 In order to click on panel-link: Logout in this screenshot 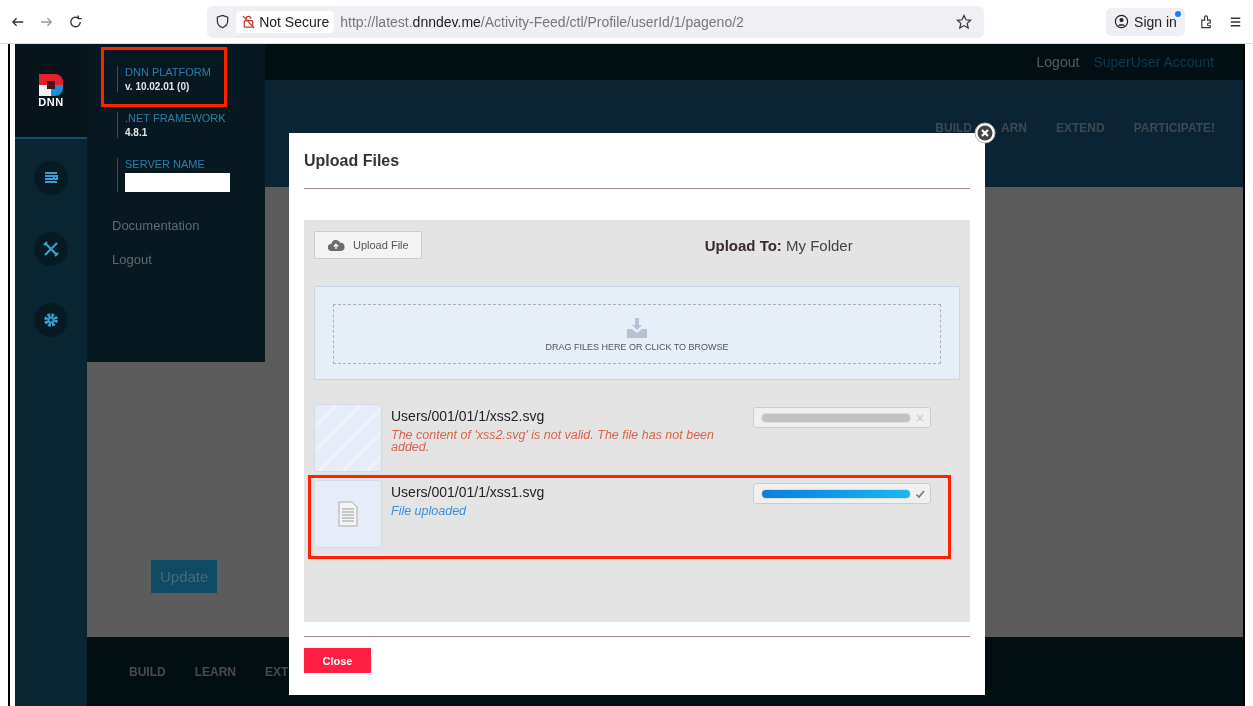, I will do `click(188, 259)`.